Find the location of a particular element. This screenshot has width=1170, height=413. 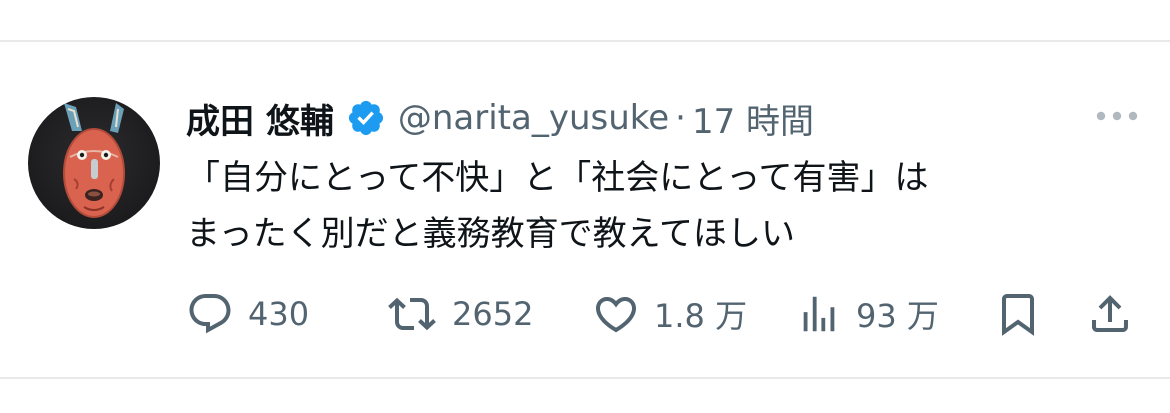

author-display-name: 成田 悠輔 is located at coordinates (260, 118).